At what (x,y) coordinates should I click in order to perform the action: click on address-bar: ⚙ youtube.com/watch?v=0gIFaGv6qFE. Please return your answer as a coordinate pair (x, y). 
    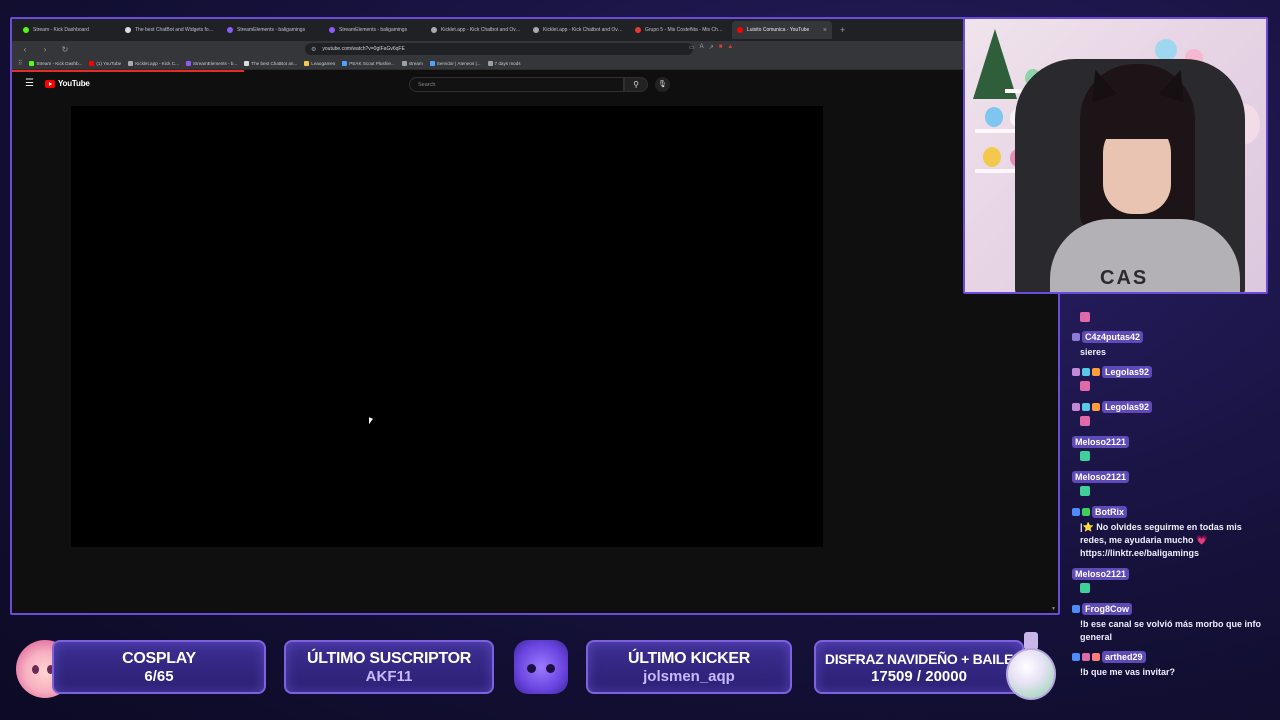
    Looking at the image, I should click on (499, 49).